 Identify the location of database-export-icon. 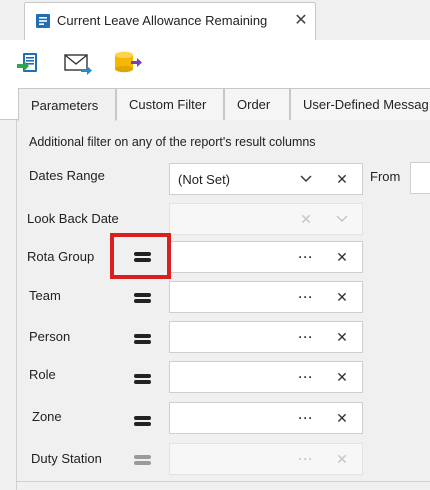
(128, 62).